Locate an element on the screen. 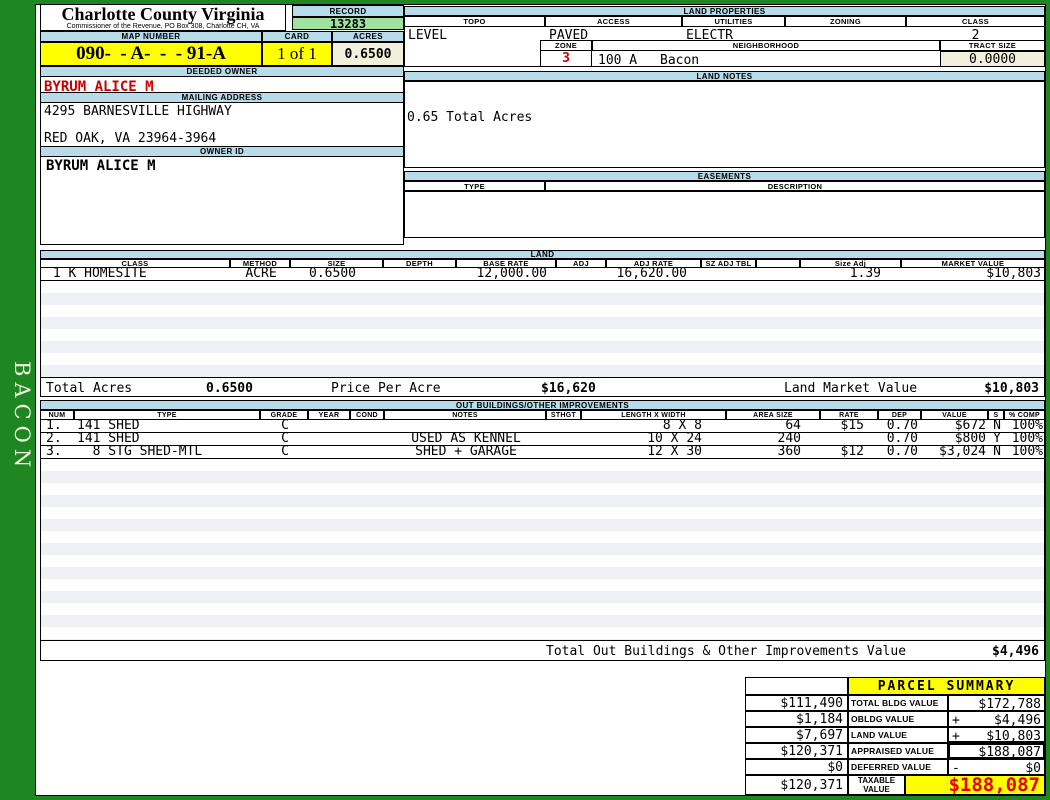 The height and width of the screenshot is (800, 1050). ps-value: $188,087 is located at coordinates (1009, 752).